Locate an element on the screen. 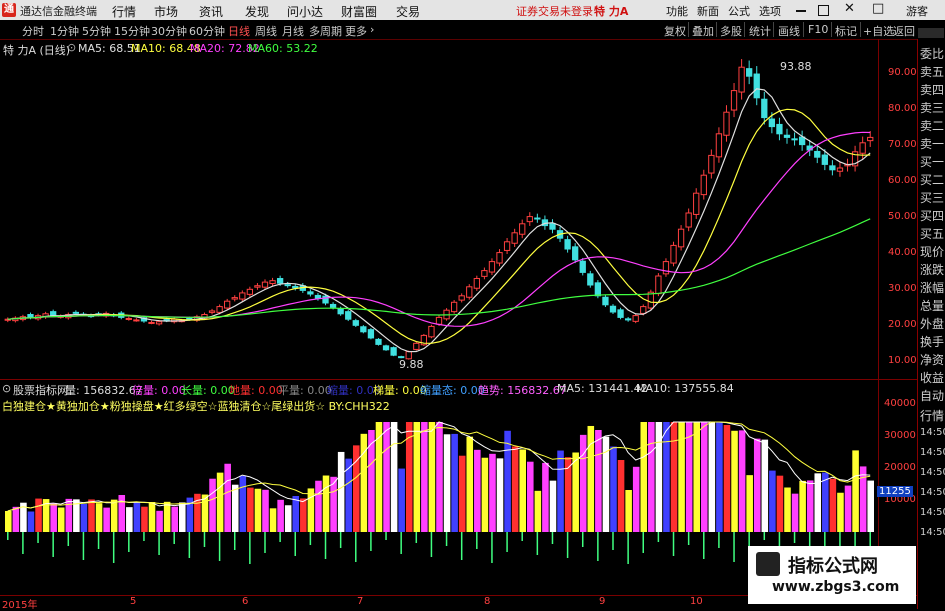  side-tab: 买一 is located at coordinates (932, 161).